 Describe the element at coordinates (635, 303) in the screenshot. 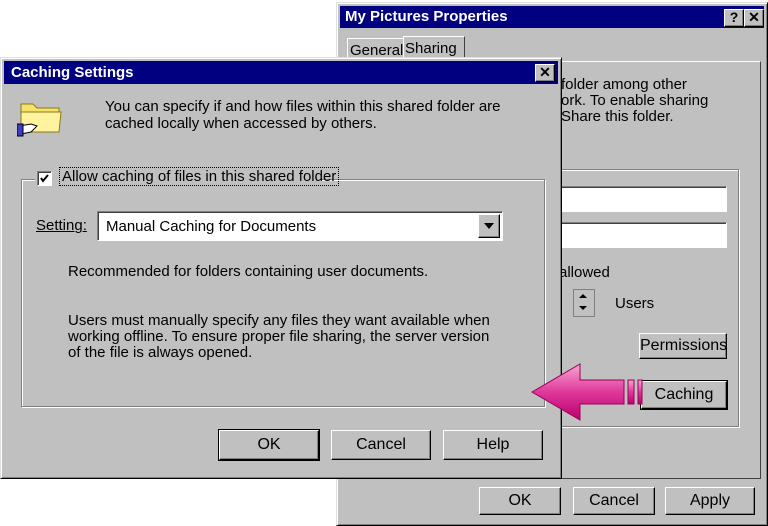

I see `users-label: Users` at that location.